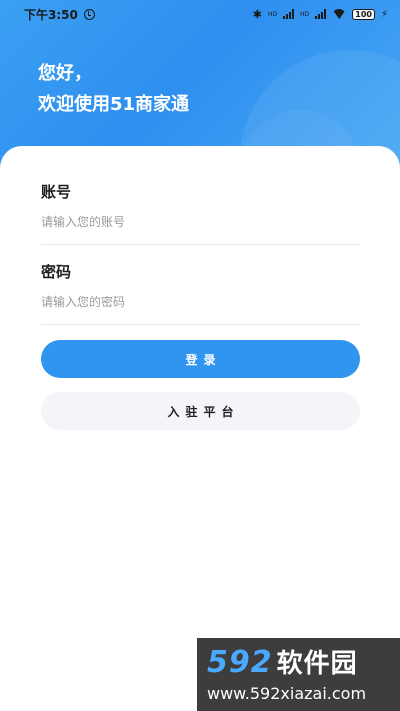 Image resolution: width=400 pixels, height=711 pixels. Describe the element at coordinates (113, 89) in the screenshot. I see `greeting: 您好， 欢迎使用51商家通` at that location.